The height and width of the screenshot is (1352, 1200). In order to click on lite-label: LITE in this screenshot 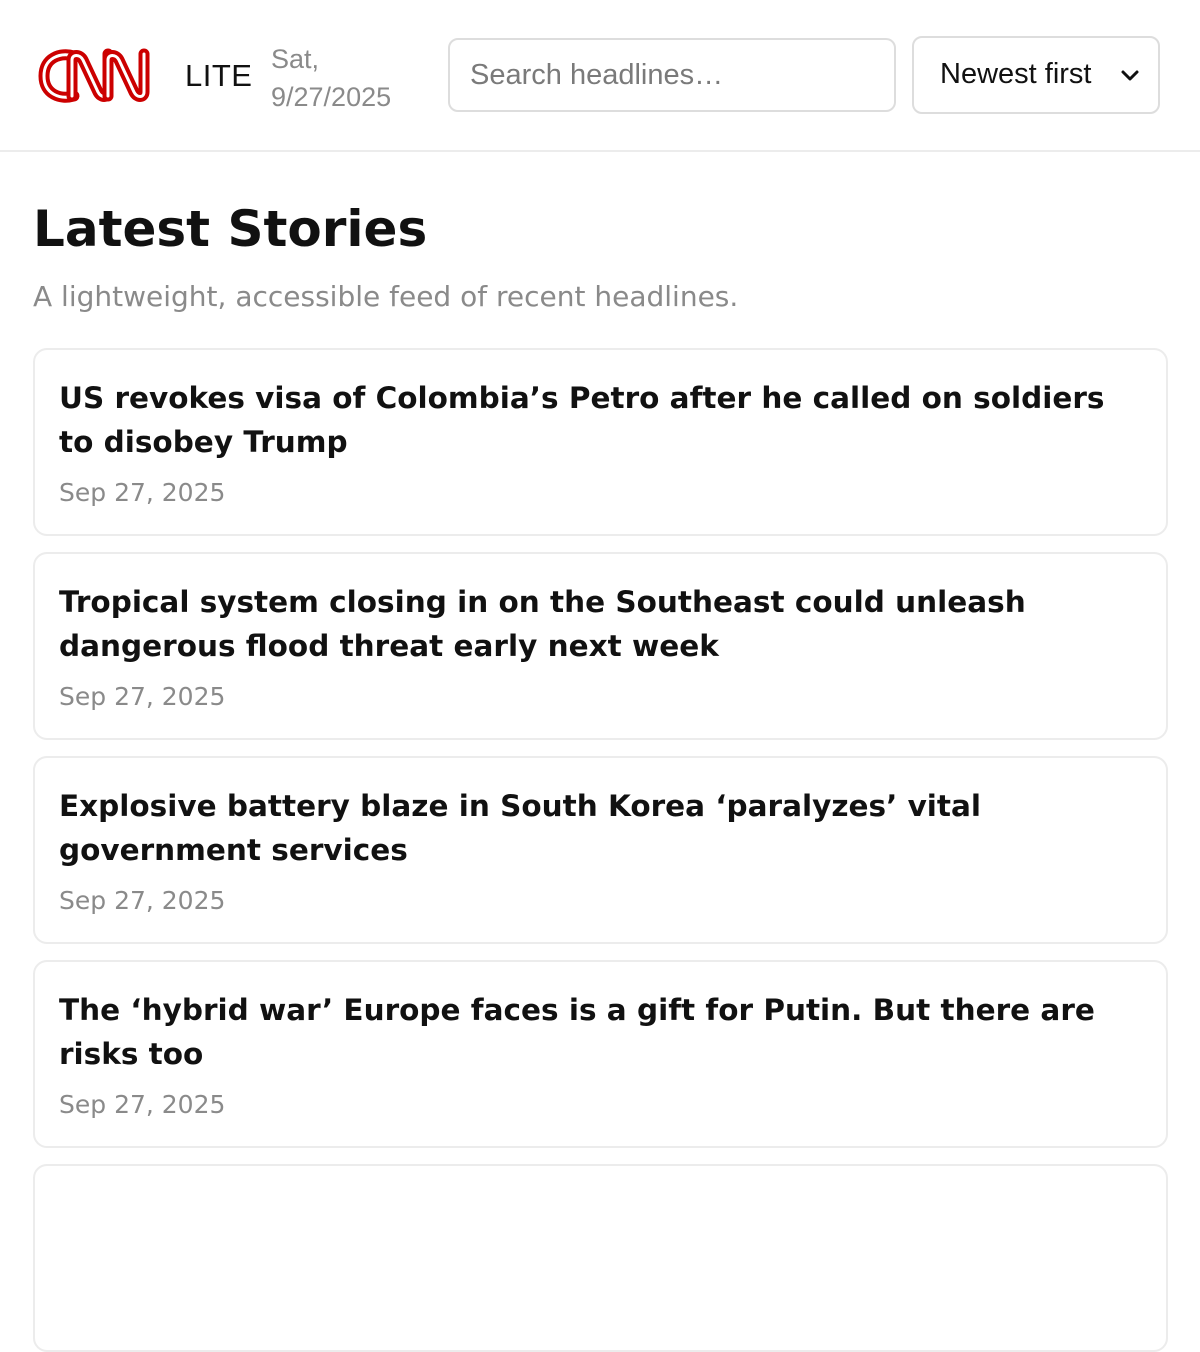, I will do `click(219, 75)`.